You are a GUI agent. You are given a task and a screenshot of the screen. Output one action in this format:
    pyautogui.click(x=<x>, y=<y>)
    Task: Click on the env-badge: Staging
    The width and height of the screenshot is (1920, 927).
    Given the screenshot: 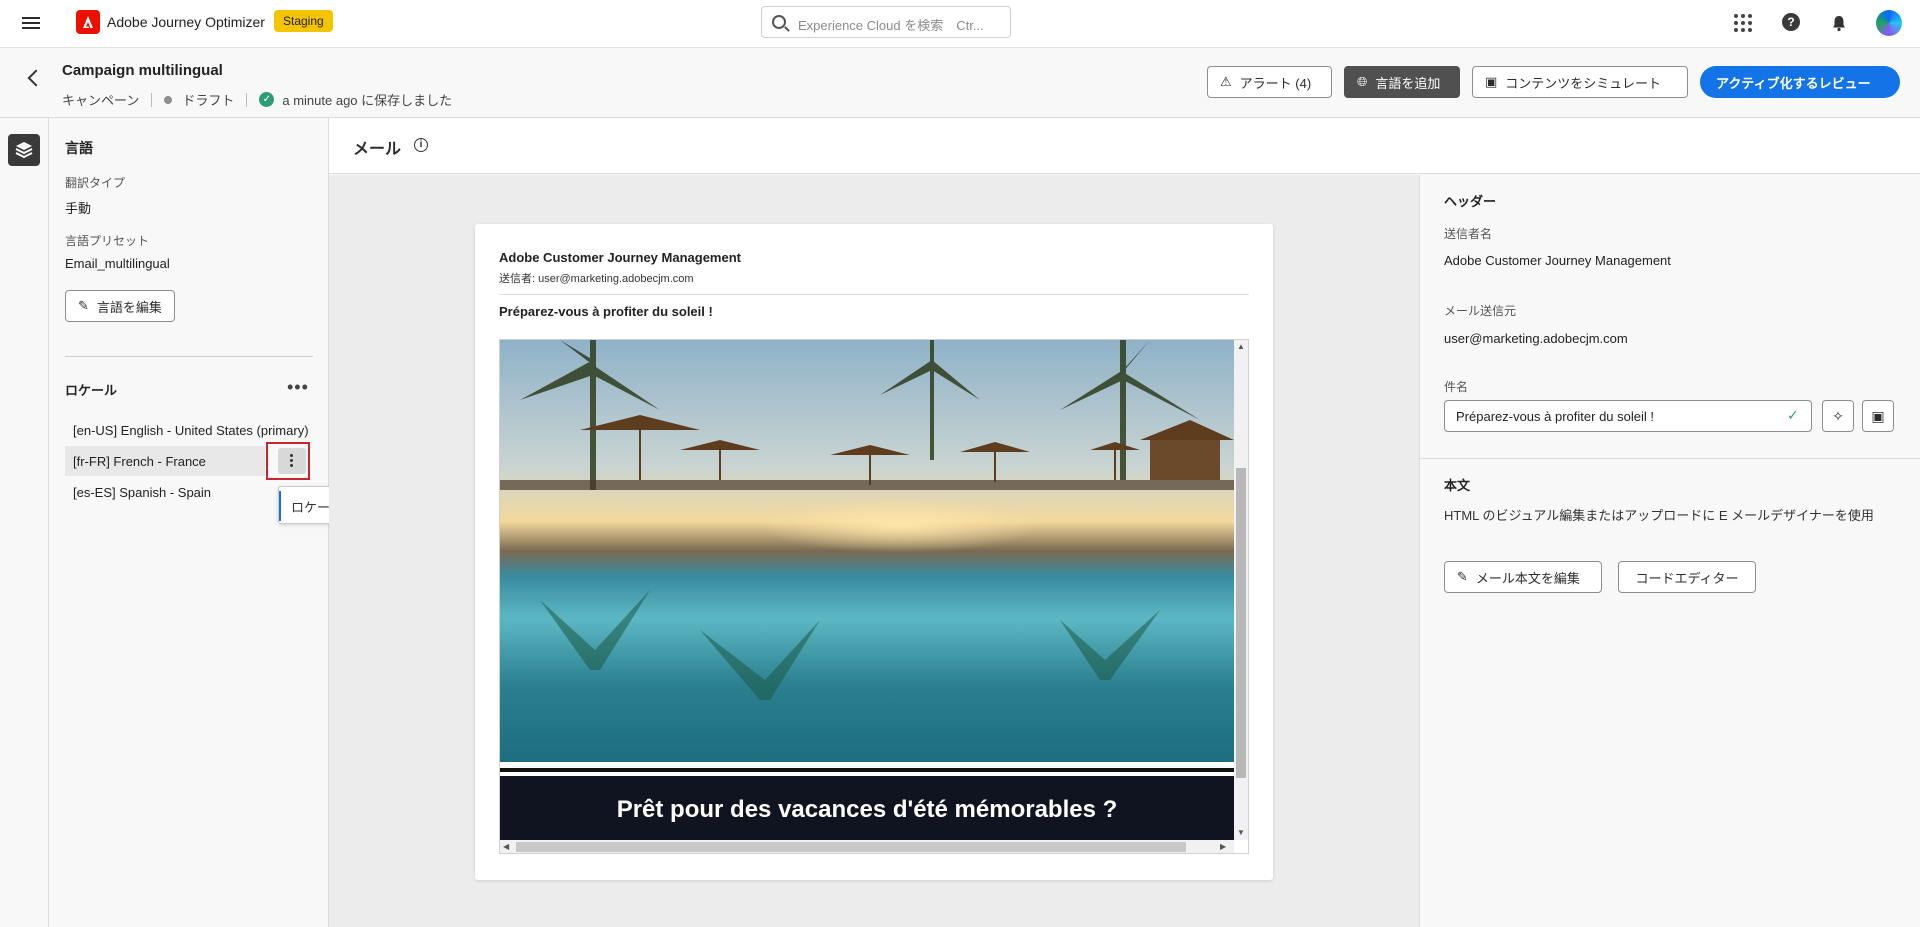 What is the action you would take?
    pyautogui.click(x=303, y=21)
    